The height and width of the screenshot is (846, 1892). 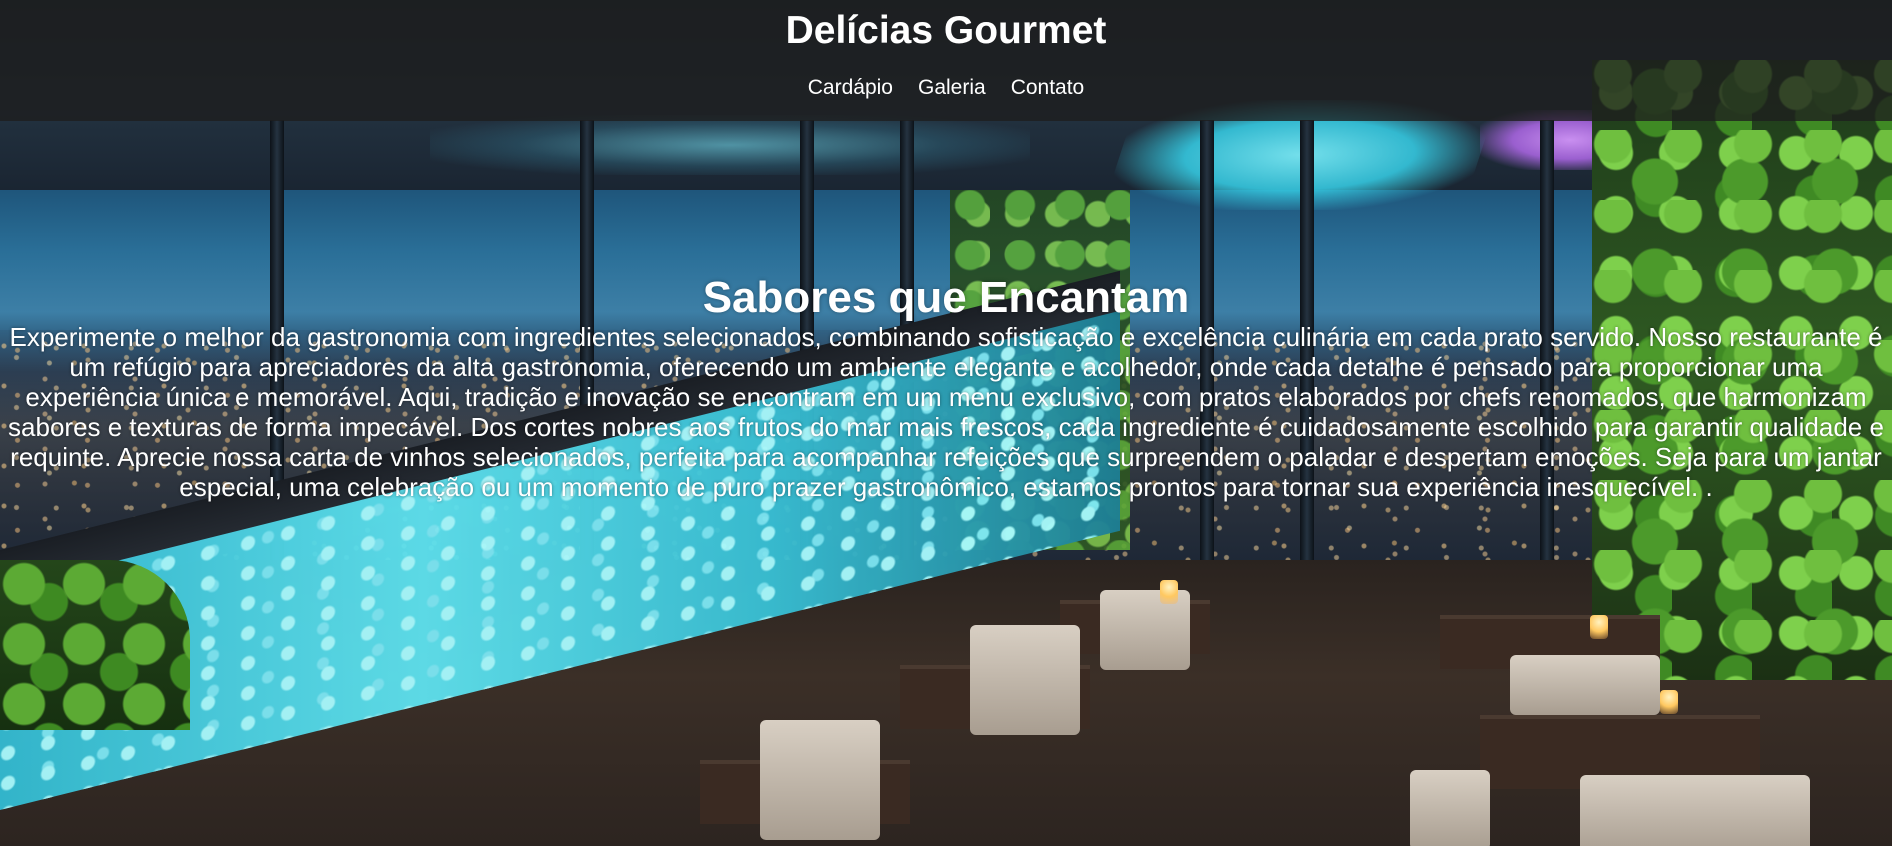 I want to click on nav-link-cardapio: Cardápio, so click(x=850, y=88).